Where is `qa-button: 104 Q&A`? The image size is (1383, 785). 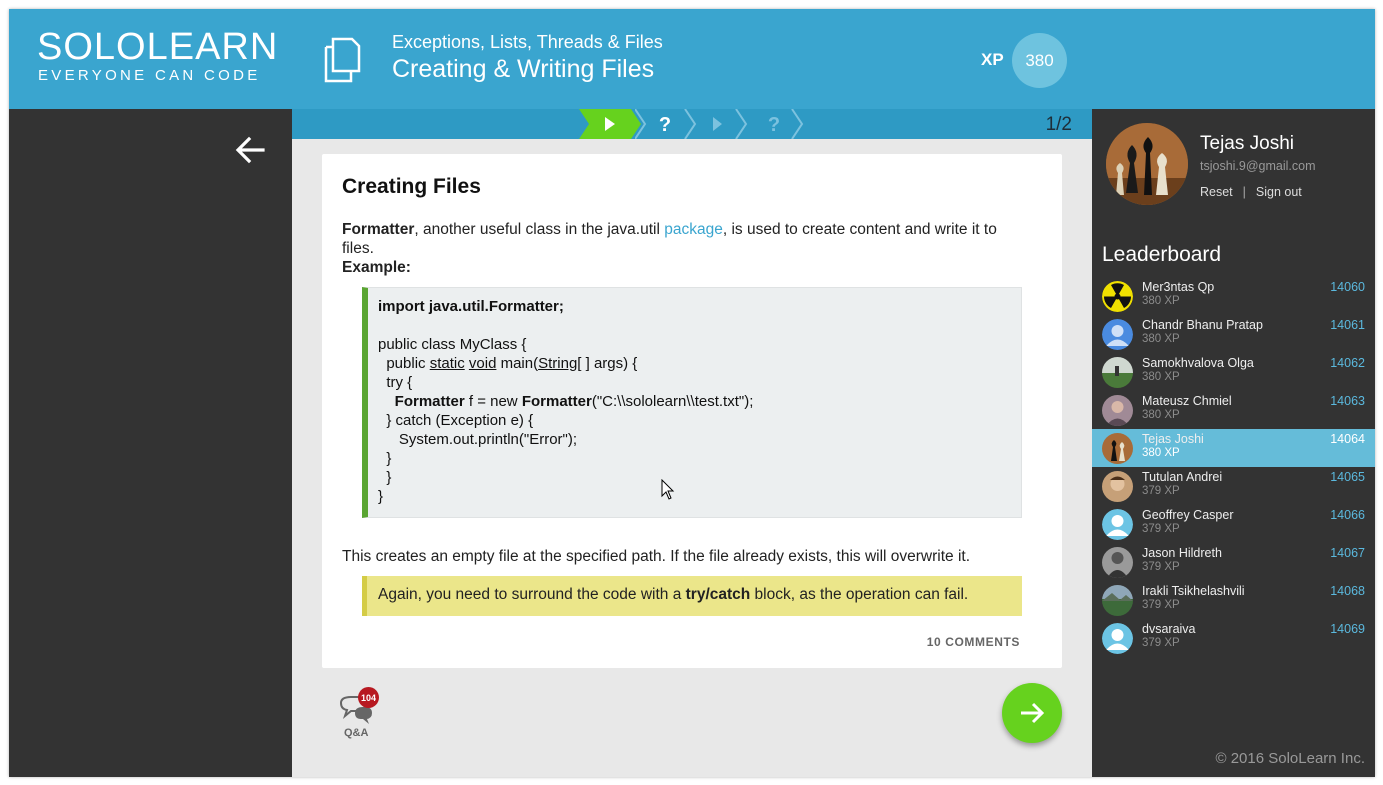
qa-button: 104 Q&A is located at coordinates (359, 715).